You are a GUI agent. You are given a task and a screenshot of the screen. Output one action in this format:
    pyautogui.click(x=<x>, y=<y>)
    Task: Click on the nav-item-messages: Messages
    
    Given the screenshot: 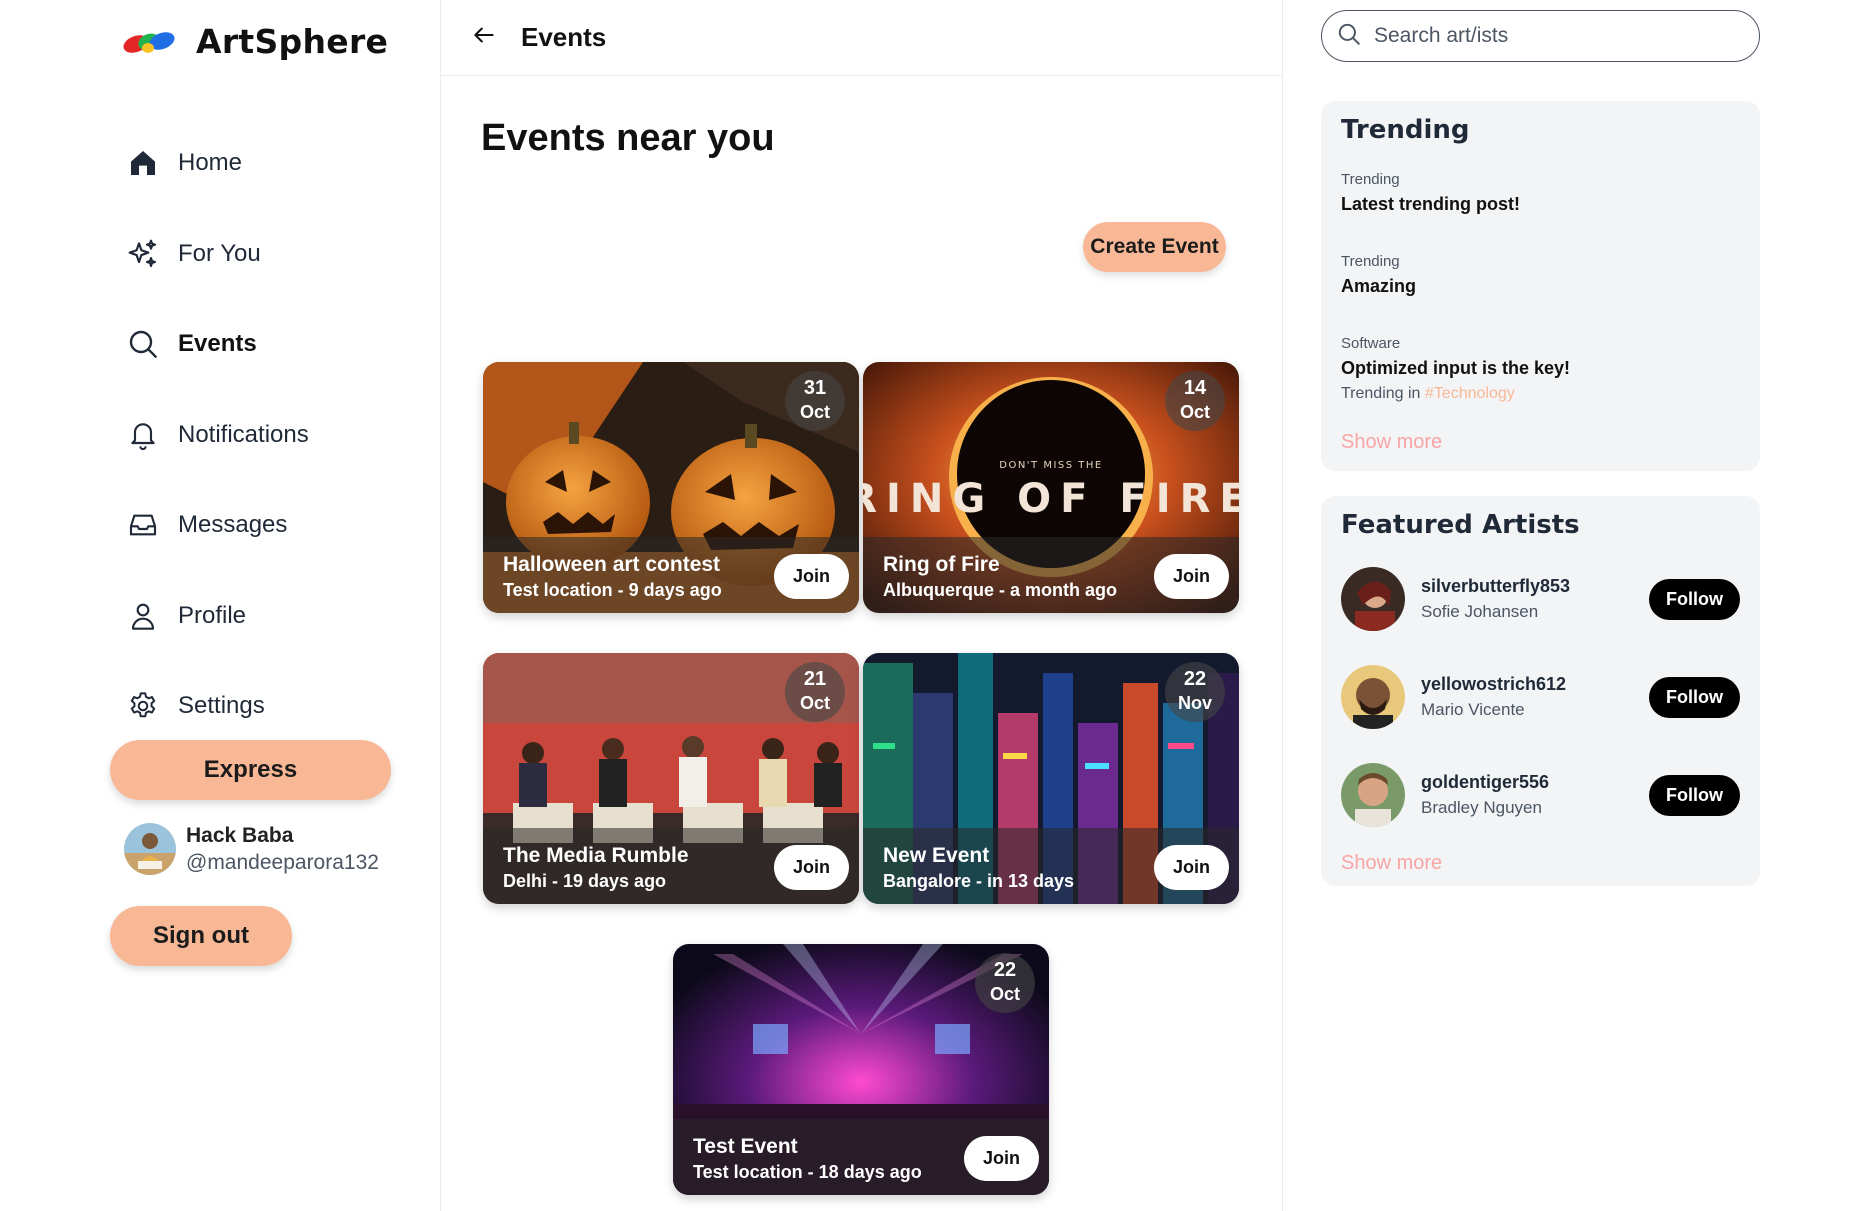 What is the action you would take?
    pyautogui.click(x=217, y=525)
    